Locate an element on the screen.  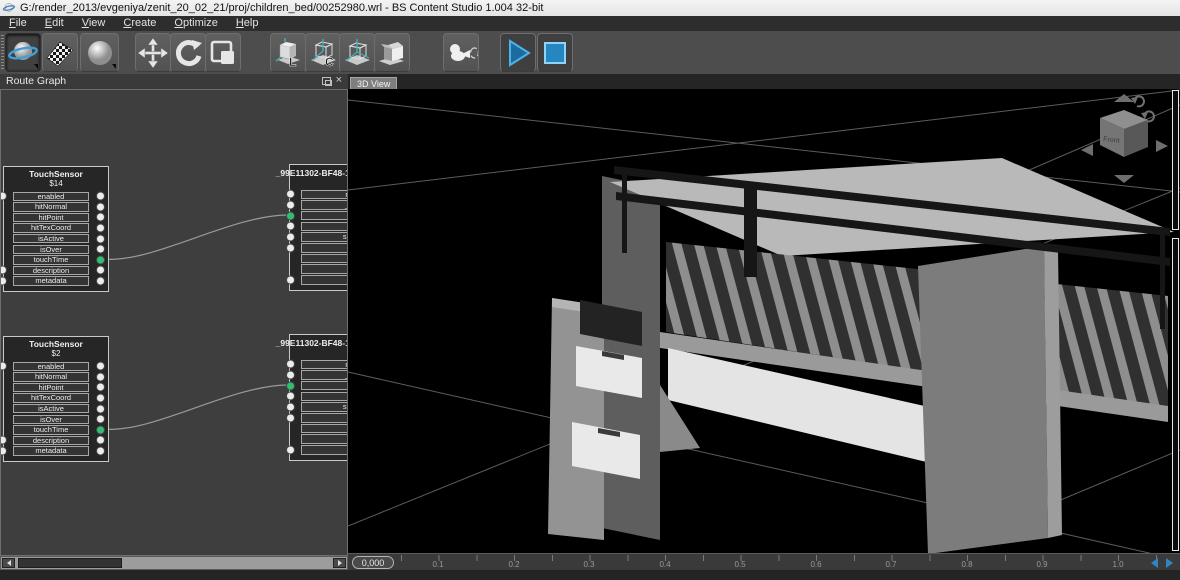
menu-file: File is located at coordinates (18, 23).